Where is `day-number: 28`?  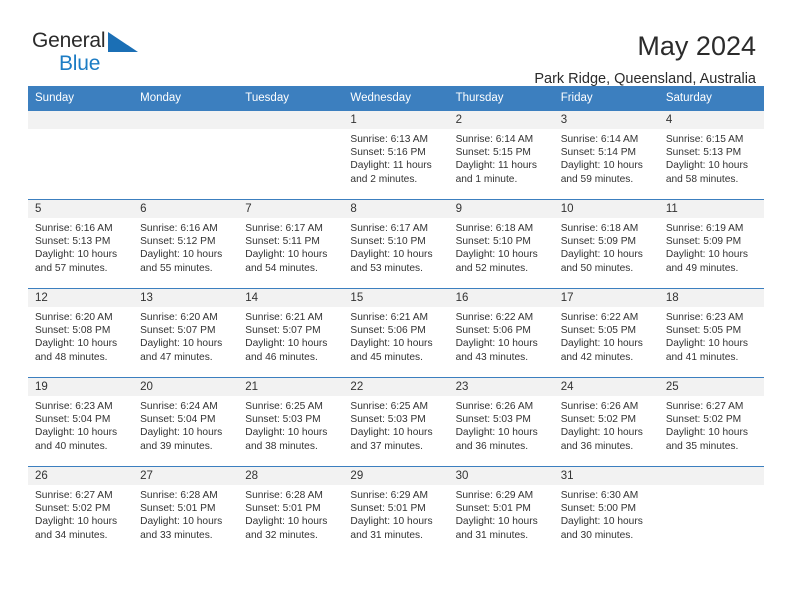 day-number: 28 is located at coordinates (291, 476).